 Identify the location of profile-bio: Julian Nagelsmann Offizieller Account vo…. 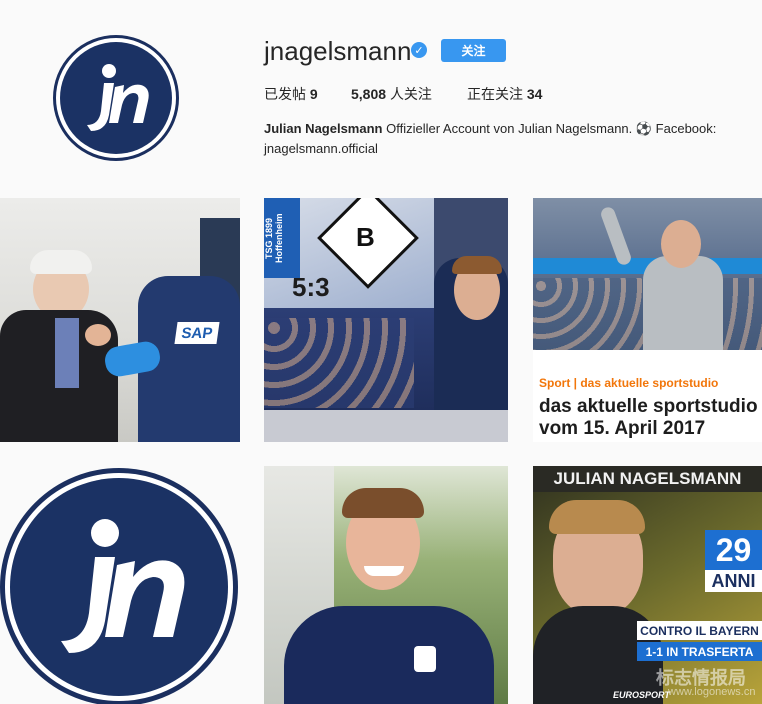
(509, 139).